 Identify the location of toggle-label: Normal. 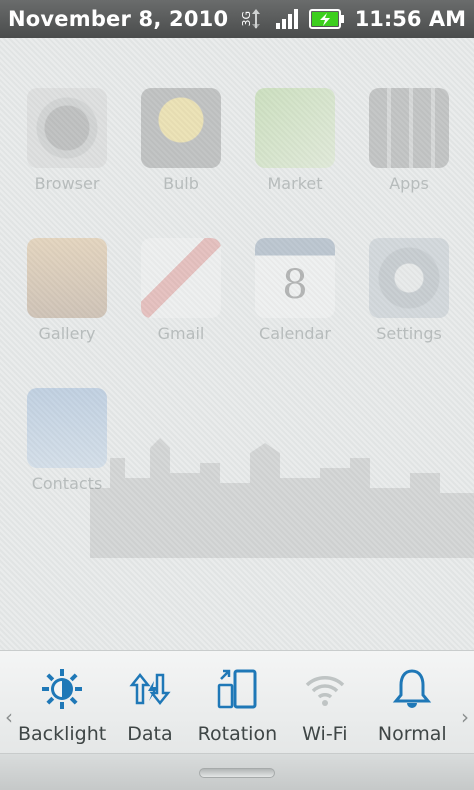
(412, 734).